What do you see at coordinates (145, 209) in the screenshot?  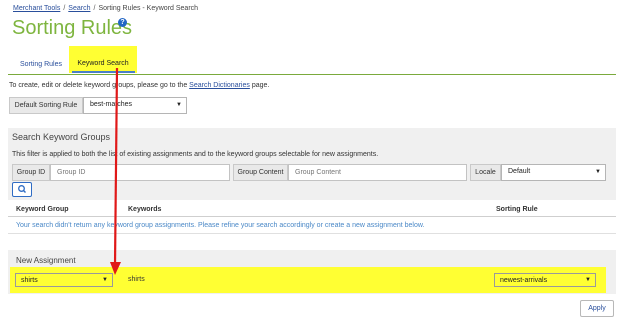 I see `column-keywords: Keywords` at bounding box center [145, 209].